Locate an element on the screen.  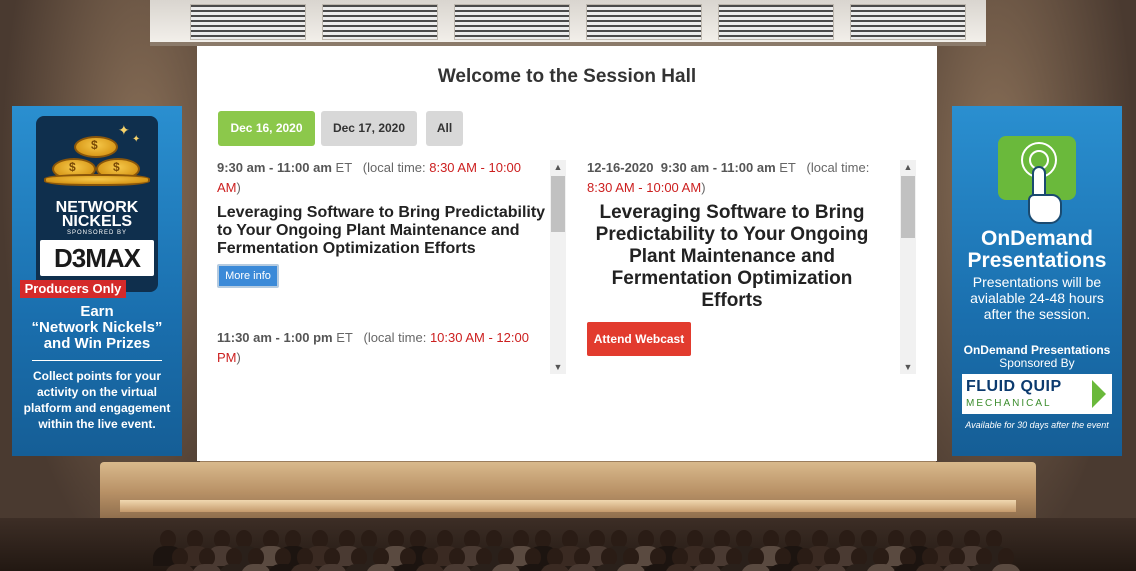
fluid-quip-name: FLUID QUIP is located at coordinates (1014, 386).